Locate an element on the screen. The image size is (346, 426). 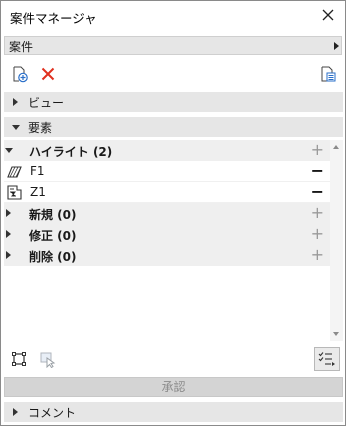
select-elements-button is located at coordinates (19, 359).